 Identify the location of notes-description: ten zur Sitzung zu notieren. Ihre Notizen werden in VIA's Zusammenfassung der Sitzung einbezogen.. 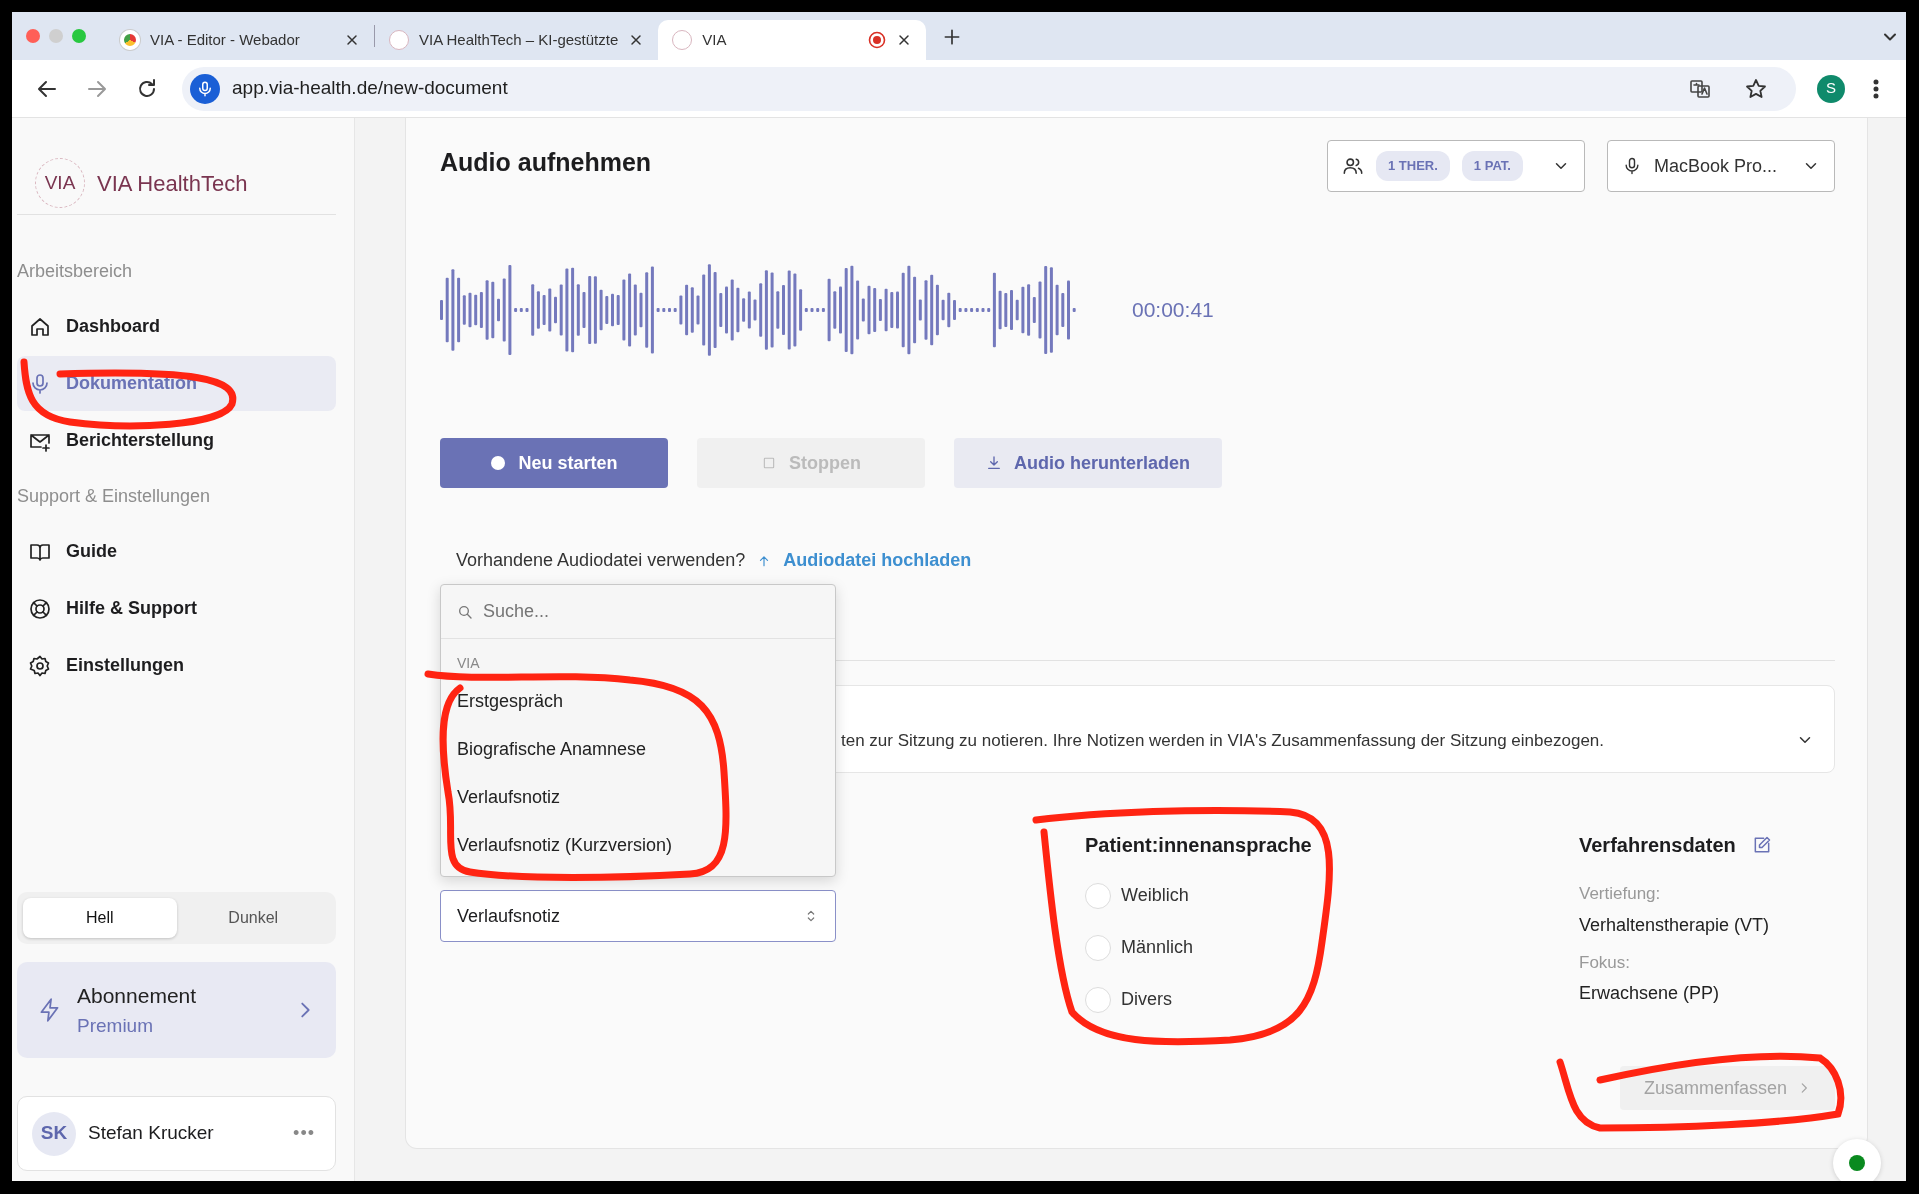
(1223, 741).